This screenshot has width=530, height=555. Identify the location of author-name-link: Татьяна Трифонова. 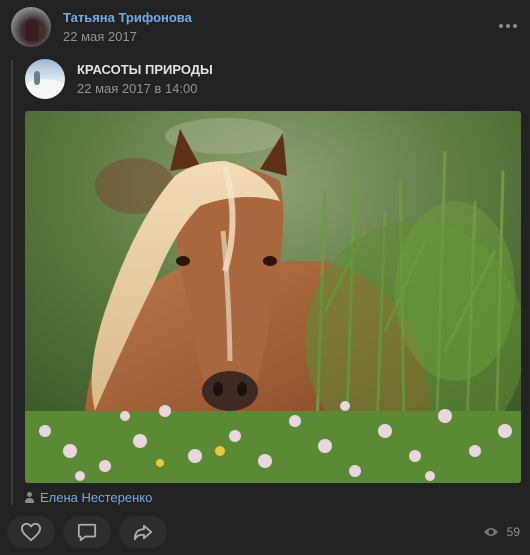
(127, 17).